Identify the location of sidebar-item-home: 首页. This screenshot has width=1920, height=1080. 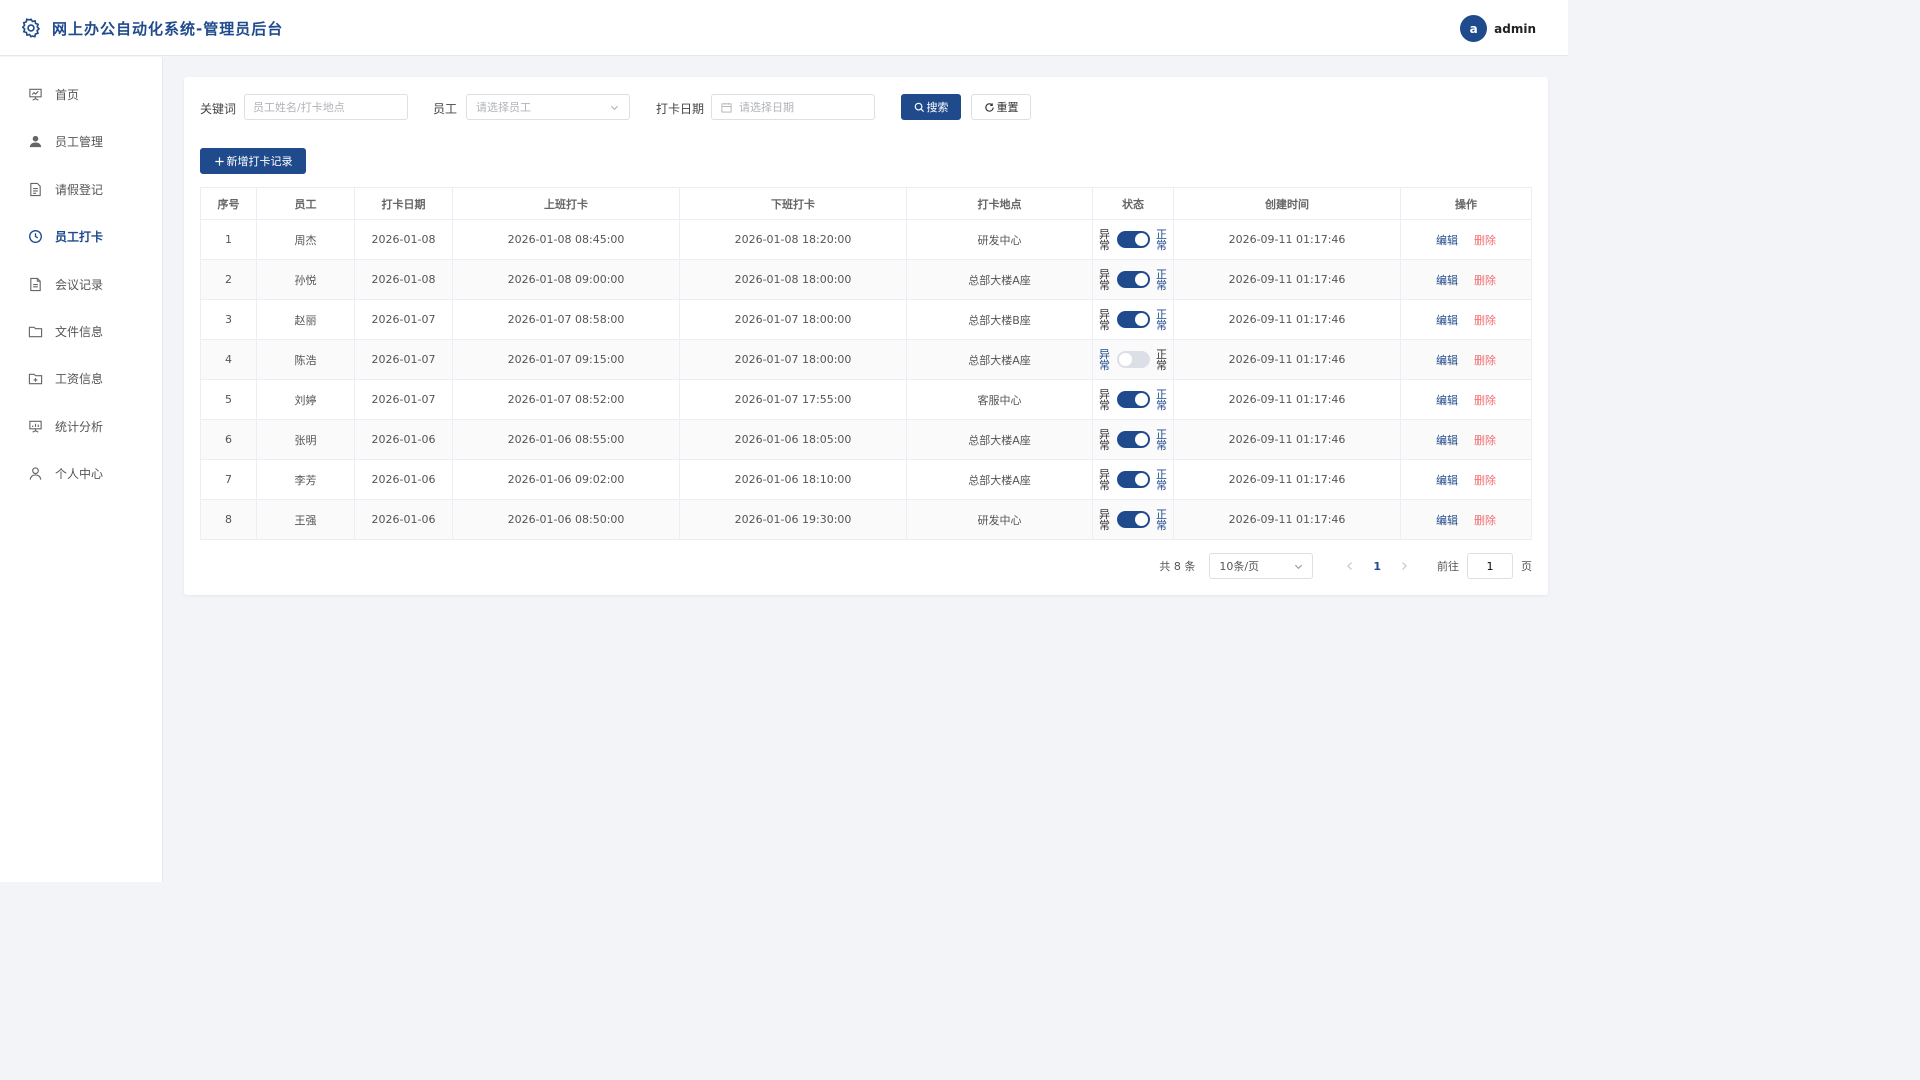
(81, 94).